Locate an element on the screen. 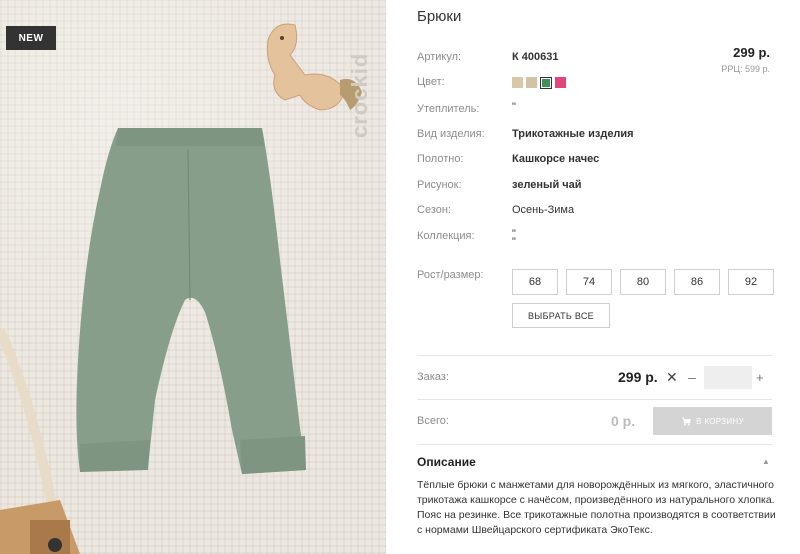 The width and height of the screenshot is (800, 554). select-all-sizes-button: ВЫБРАТЬ ВСЕ is located at coordinates (561, 315).